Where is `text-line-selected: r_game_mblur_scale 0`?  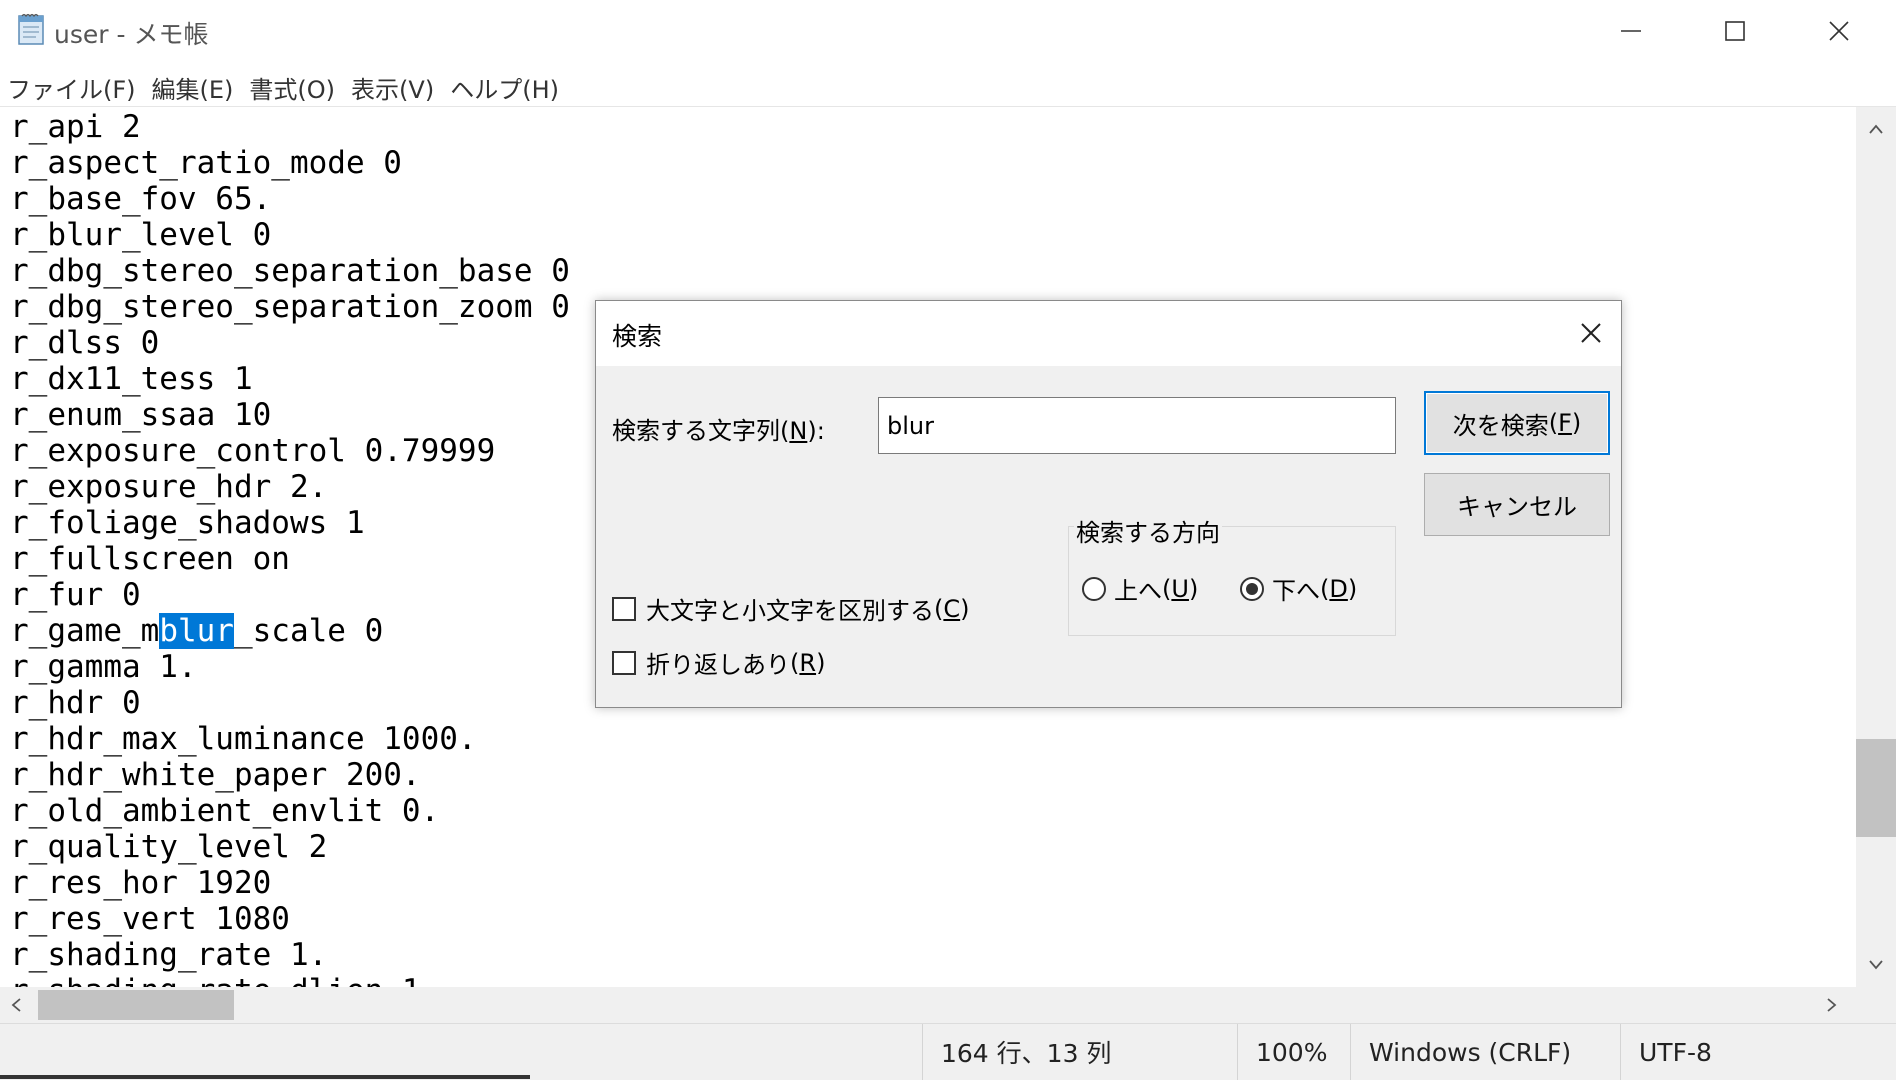 text-line-selected: r_game_mblur_scale 0 is located at coordinates (196, 631).